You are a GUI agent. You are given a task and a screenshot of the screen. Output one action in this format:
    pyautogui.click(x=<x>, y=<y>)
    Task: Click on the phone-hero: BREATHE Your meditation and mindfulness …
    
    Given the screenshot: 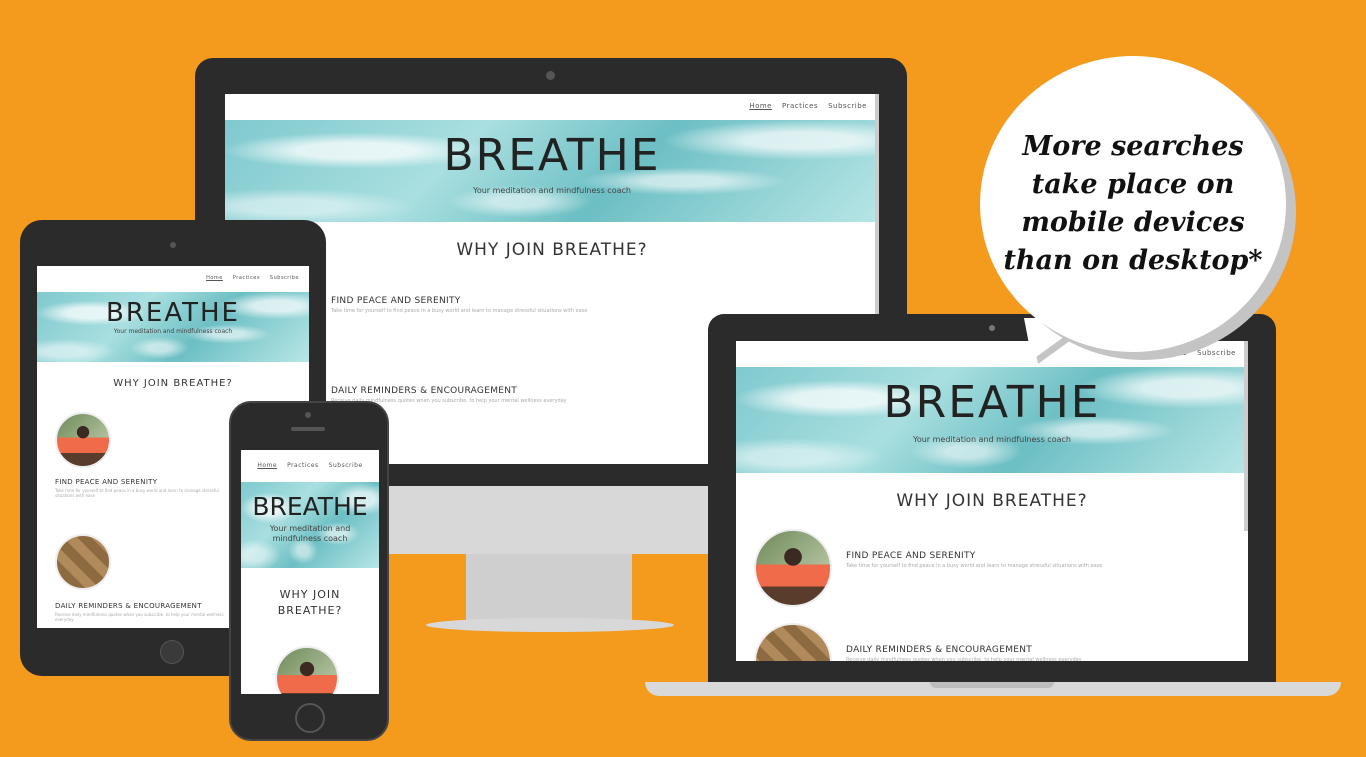 What is the action you would take?
    pyautogui.click(x=310, y=525)
    